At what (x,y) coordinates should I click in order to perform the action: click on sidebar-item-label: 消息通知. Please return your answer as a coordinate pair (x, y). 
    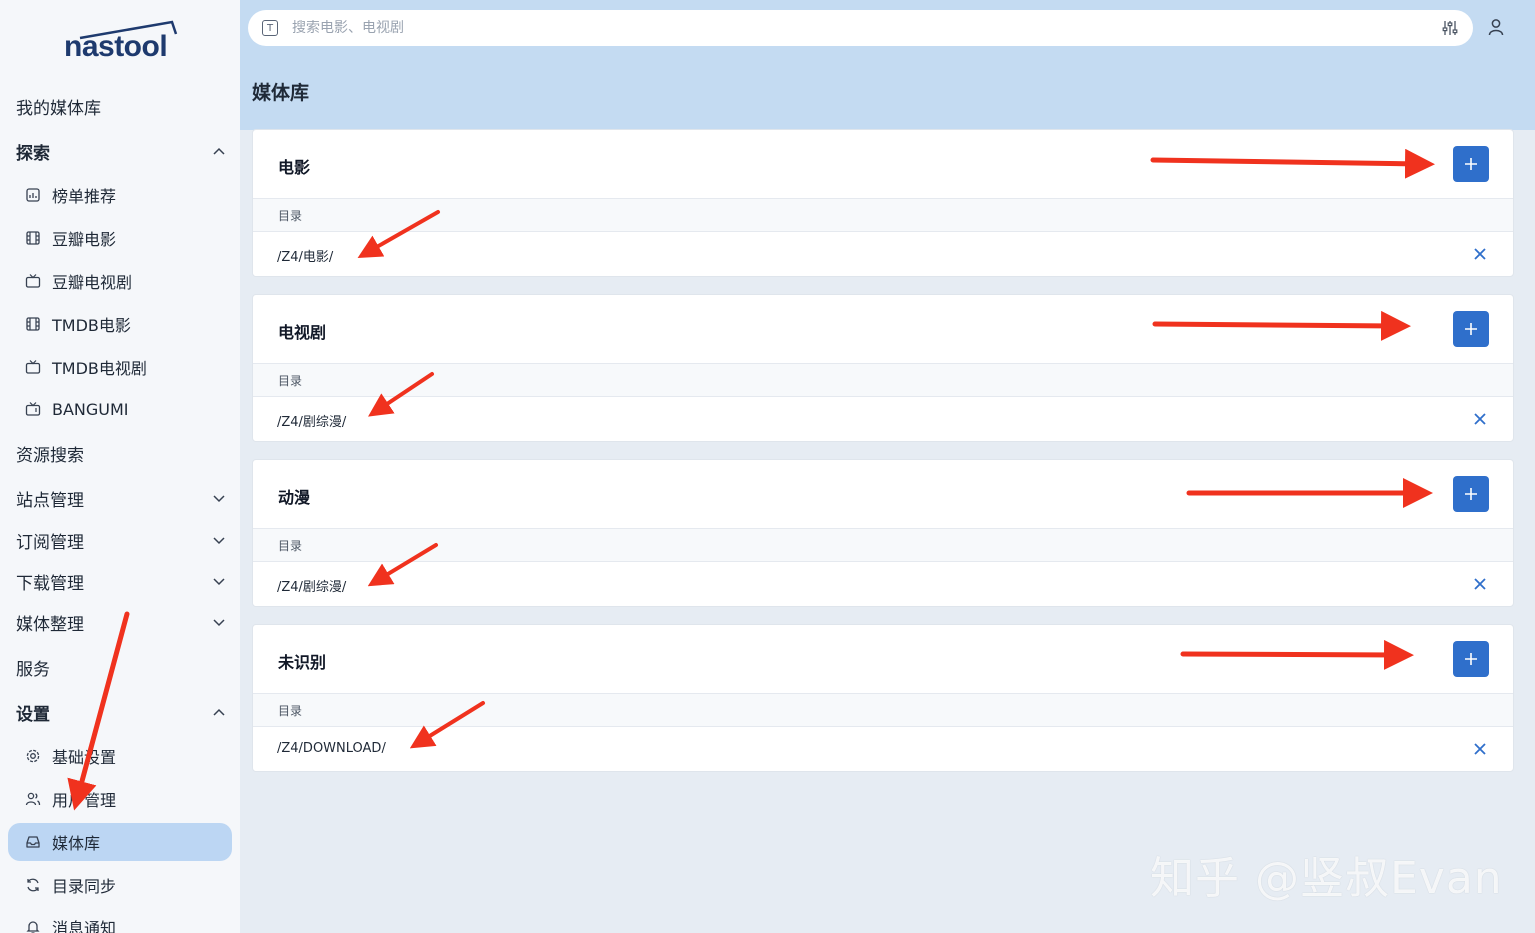
    Looking at the image, I should click on (84, 926).